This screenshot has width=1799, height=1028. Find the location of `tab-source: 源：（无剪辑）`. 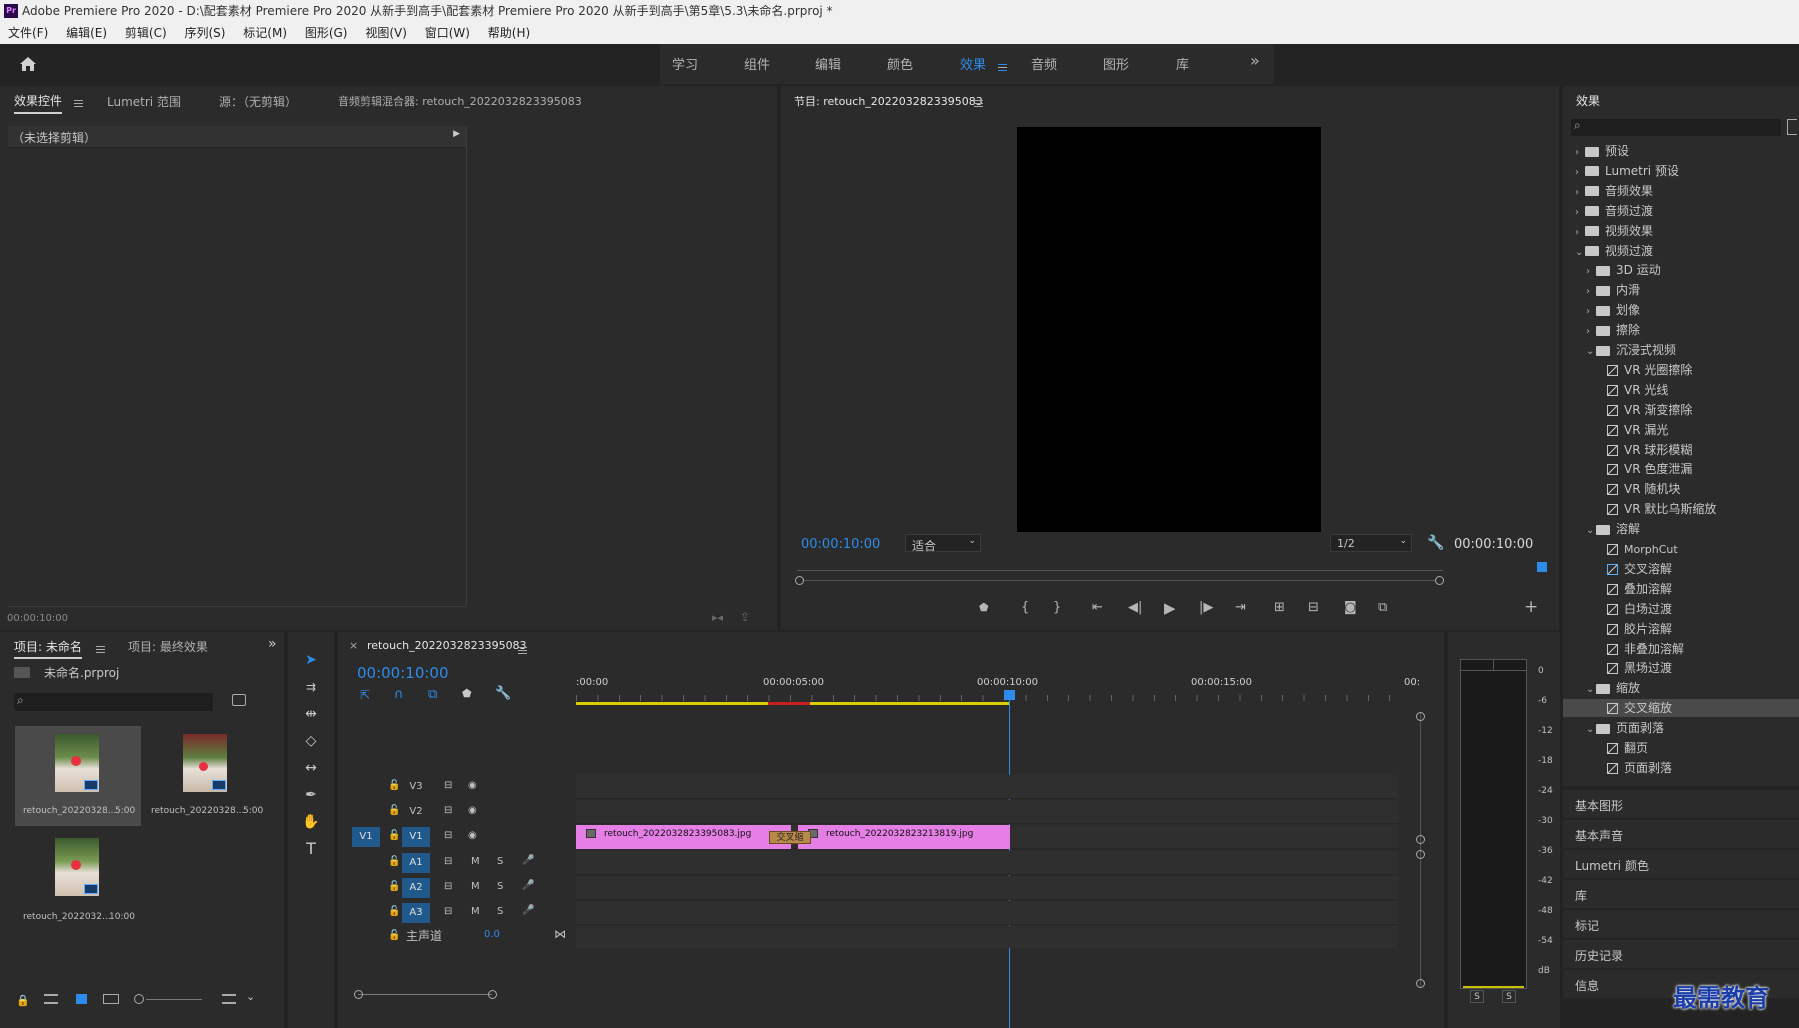

tab-source: 源：（无剪辑） is located at coordinates (258, 101).